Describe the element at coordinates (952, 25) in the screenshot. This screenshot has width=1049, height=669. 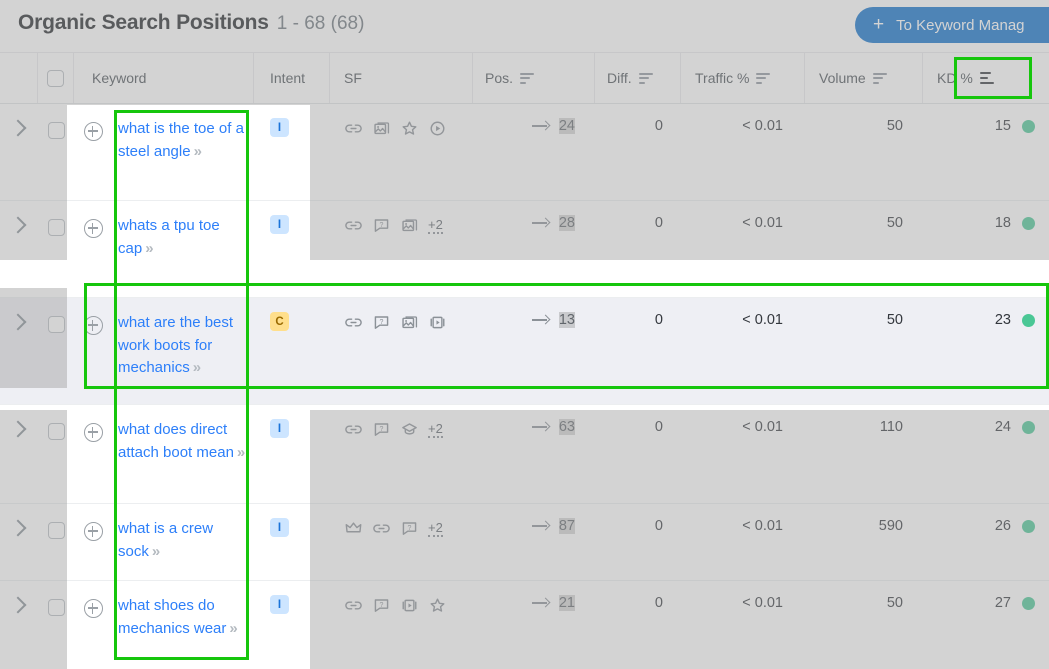
I see `to-keyword-manager-button: + To Keyword Manag` at that location.